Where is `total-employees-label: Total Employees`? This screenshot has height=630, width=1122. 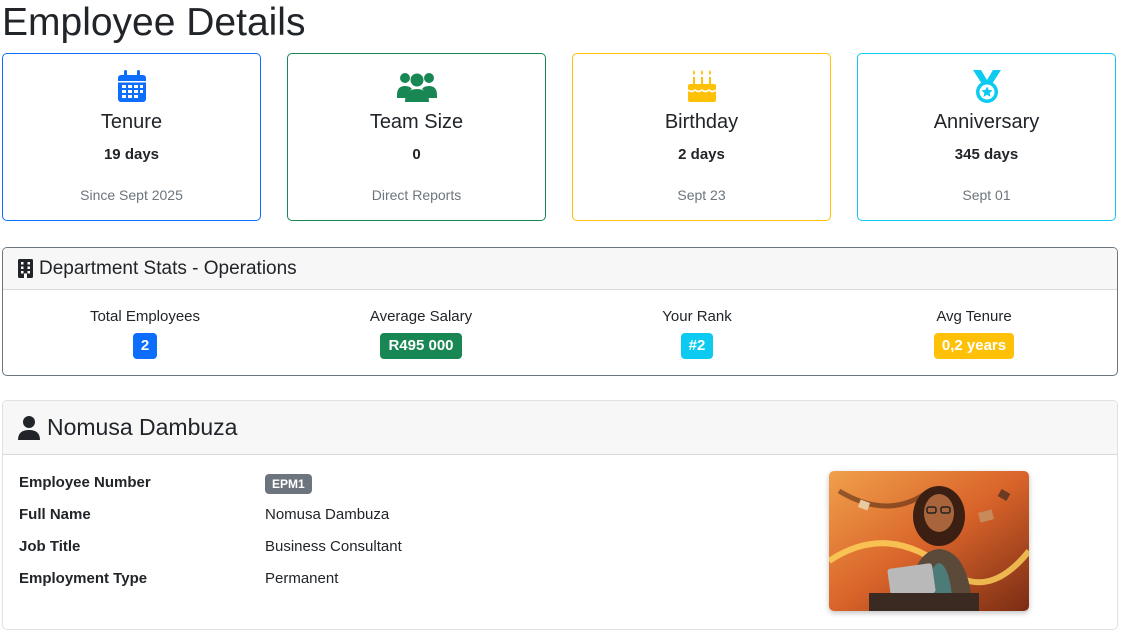
total-employees-label: Total Employees is located at coordinates (145, 316).